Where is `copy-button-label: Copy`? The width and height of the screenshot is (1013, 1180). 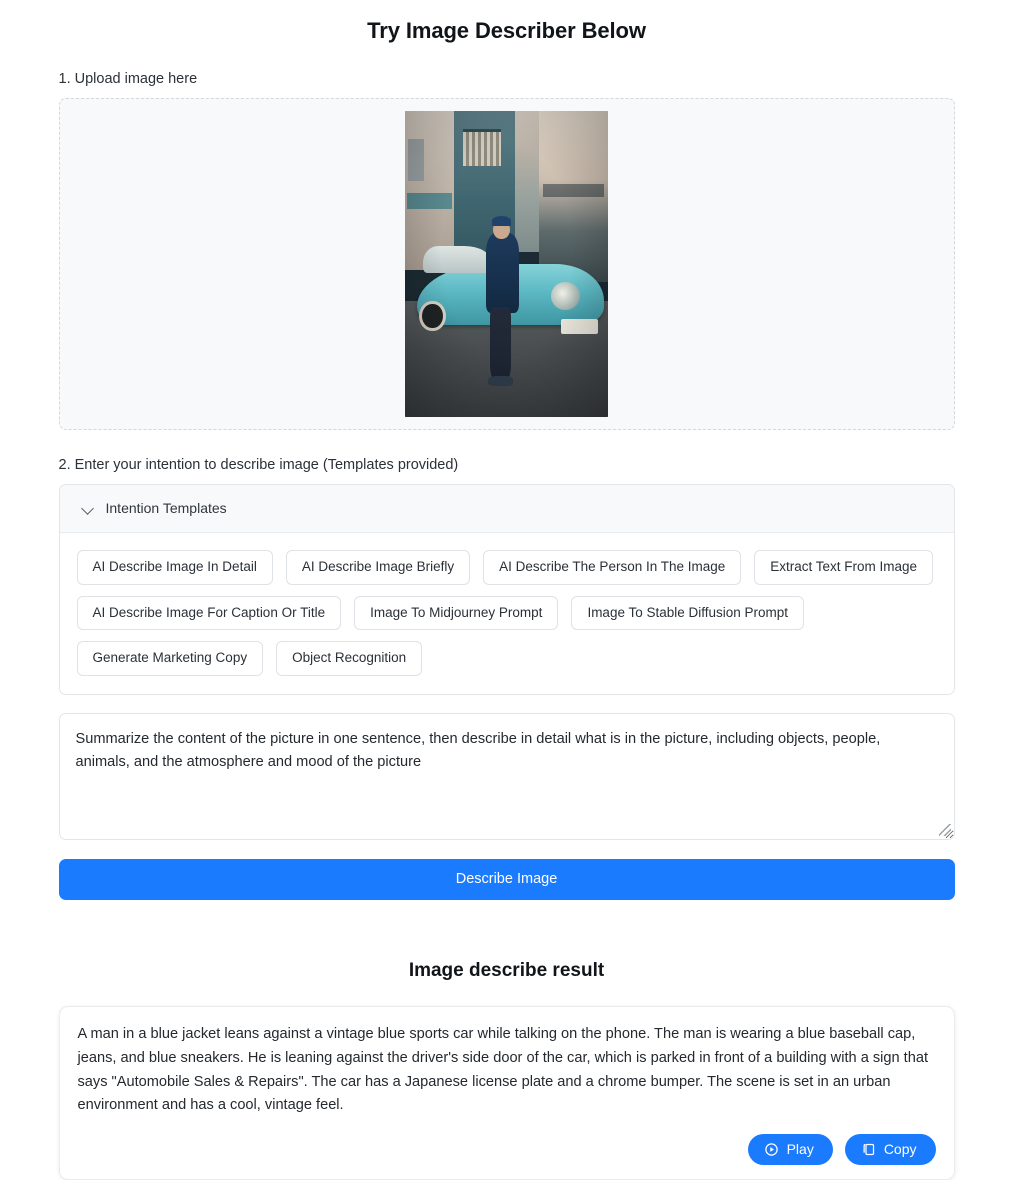
copy-button-label: Copy is located at coordinates (900, 1149).